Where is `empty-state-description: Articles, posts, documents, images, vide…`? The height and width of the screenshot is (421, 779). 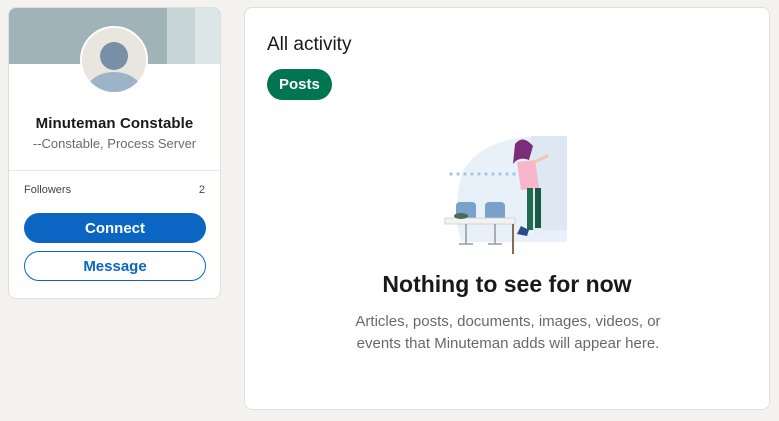
empty-state-description: Articles, posts, documents, images, vide… is located at coordinates (508, 332).